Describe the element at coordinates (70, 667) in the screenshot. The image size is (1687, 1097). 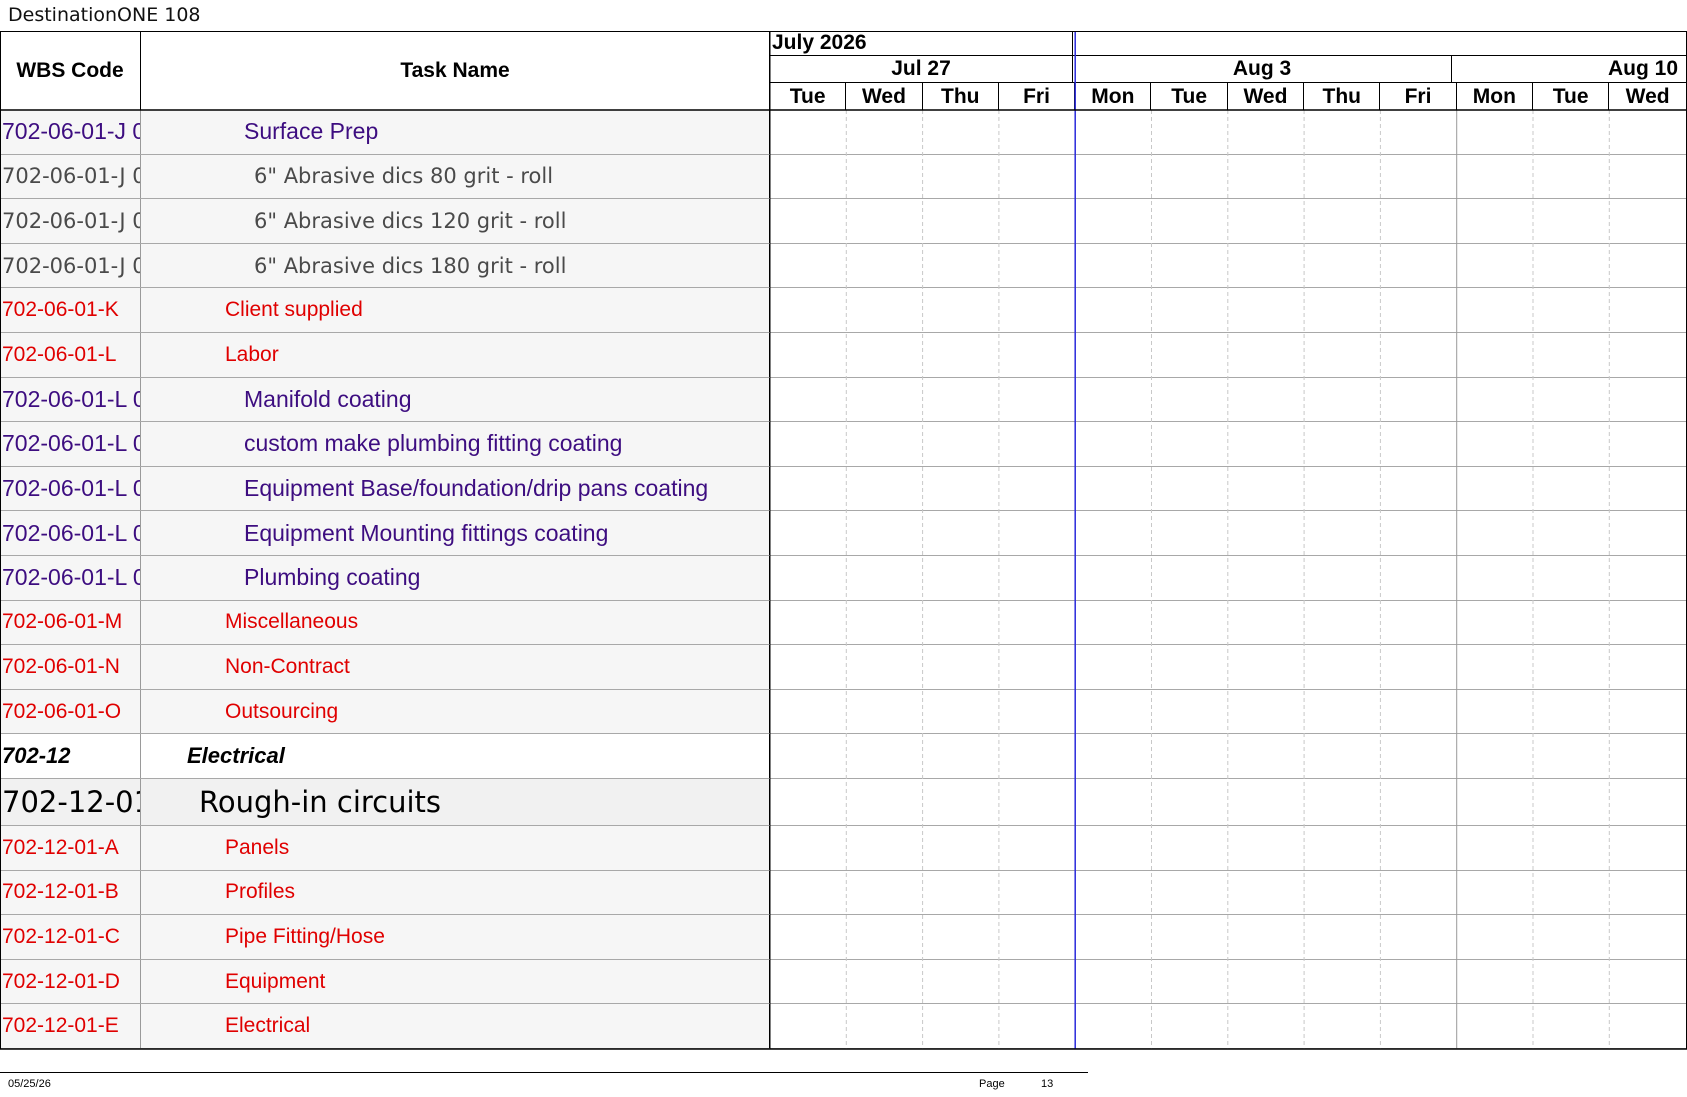
I see `wbs-cell: 702-06-01-N` at that location.